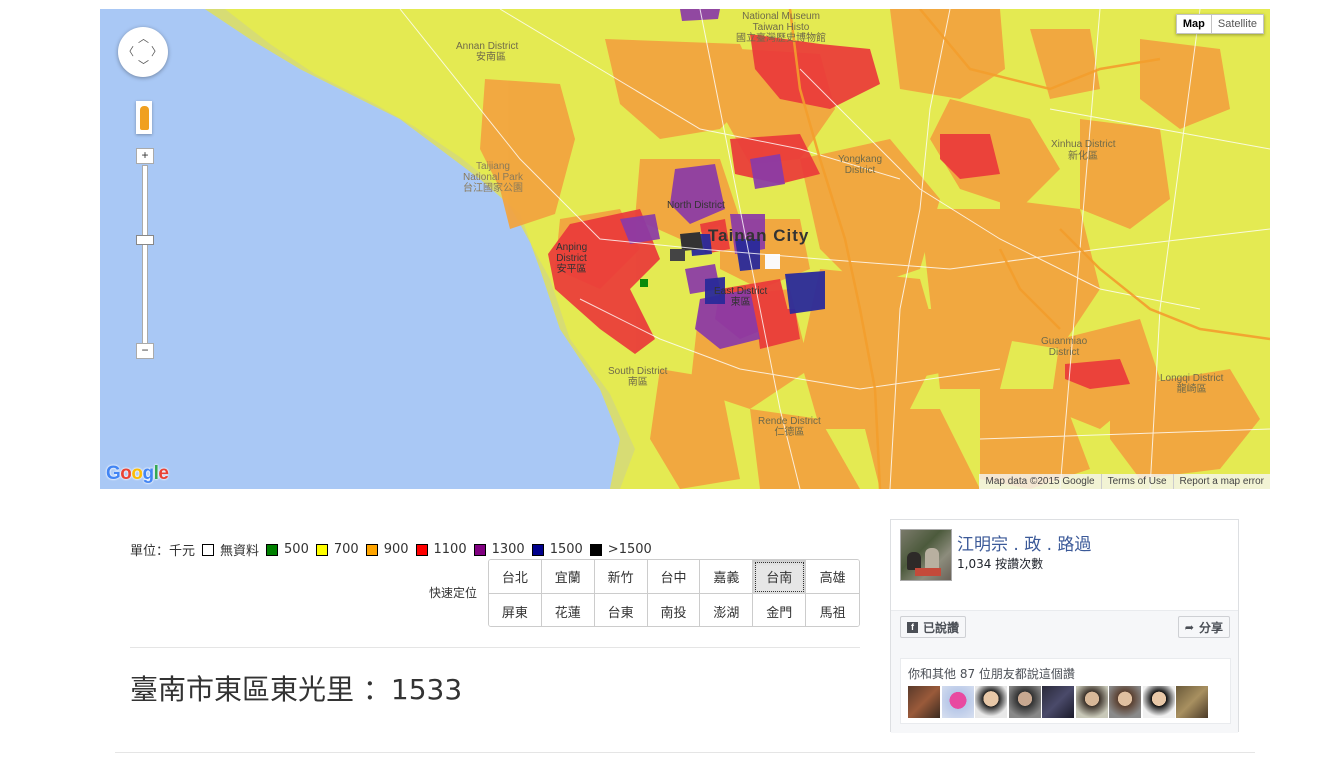  Describe the element at coordinates (696, 205) in the screenshot. I see `label-north-district: North District` at that location.